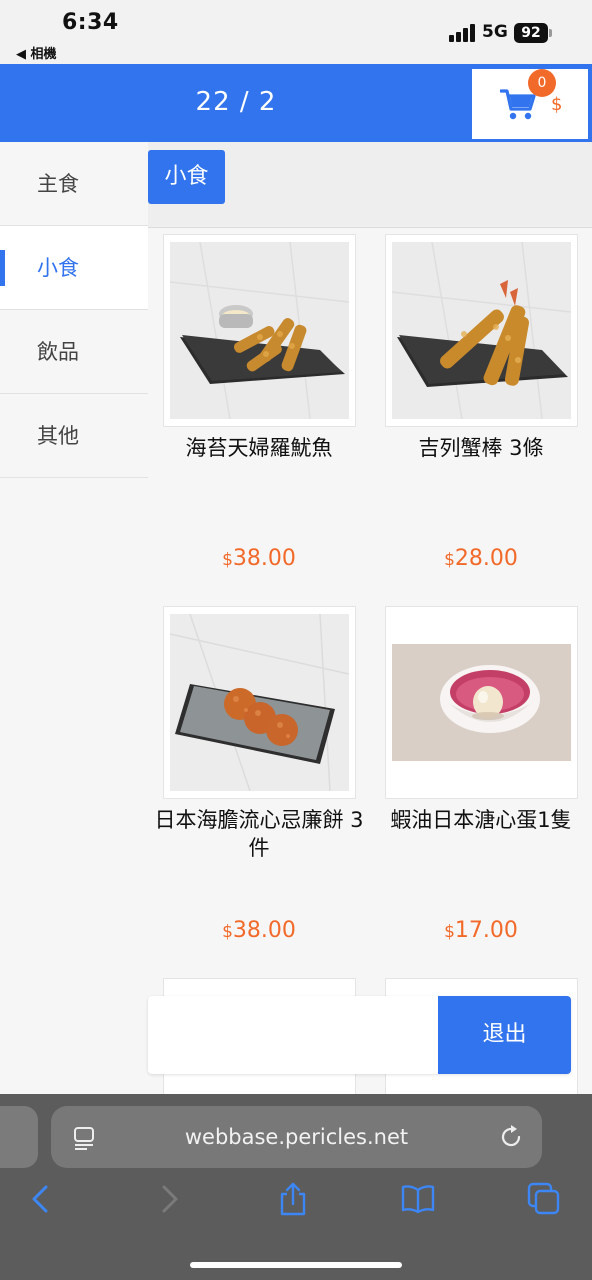 The image size is (592, 1280). What do you see at coordinates (19, 1137) in the screenshot?
I see `previous-tab` at bounding box center [19, 1137].